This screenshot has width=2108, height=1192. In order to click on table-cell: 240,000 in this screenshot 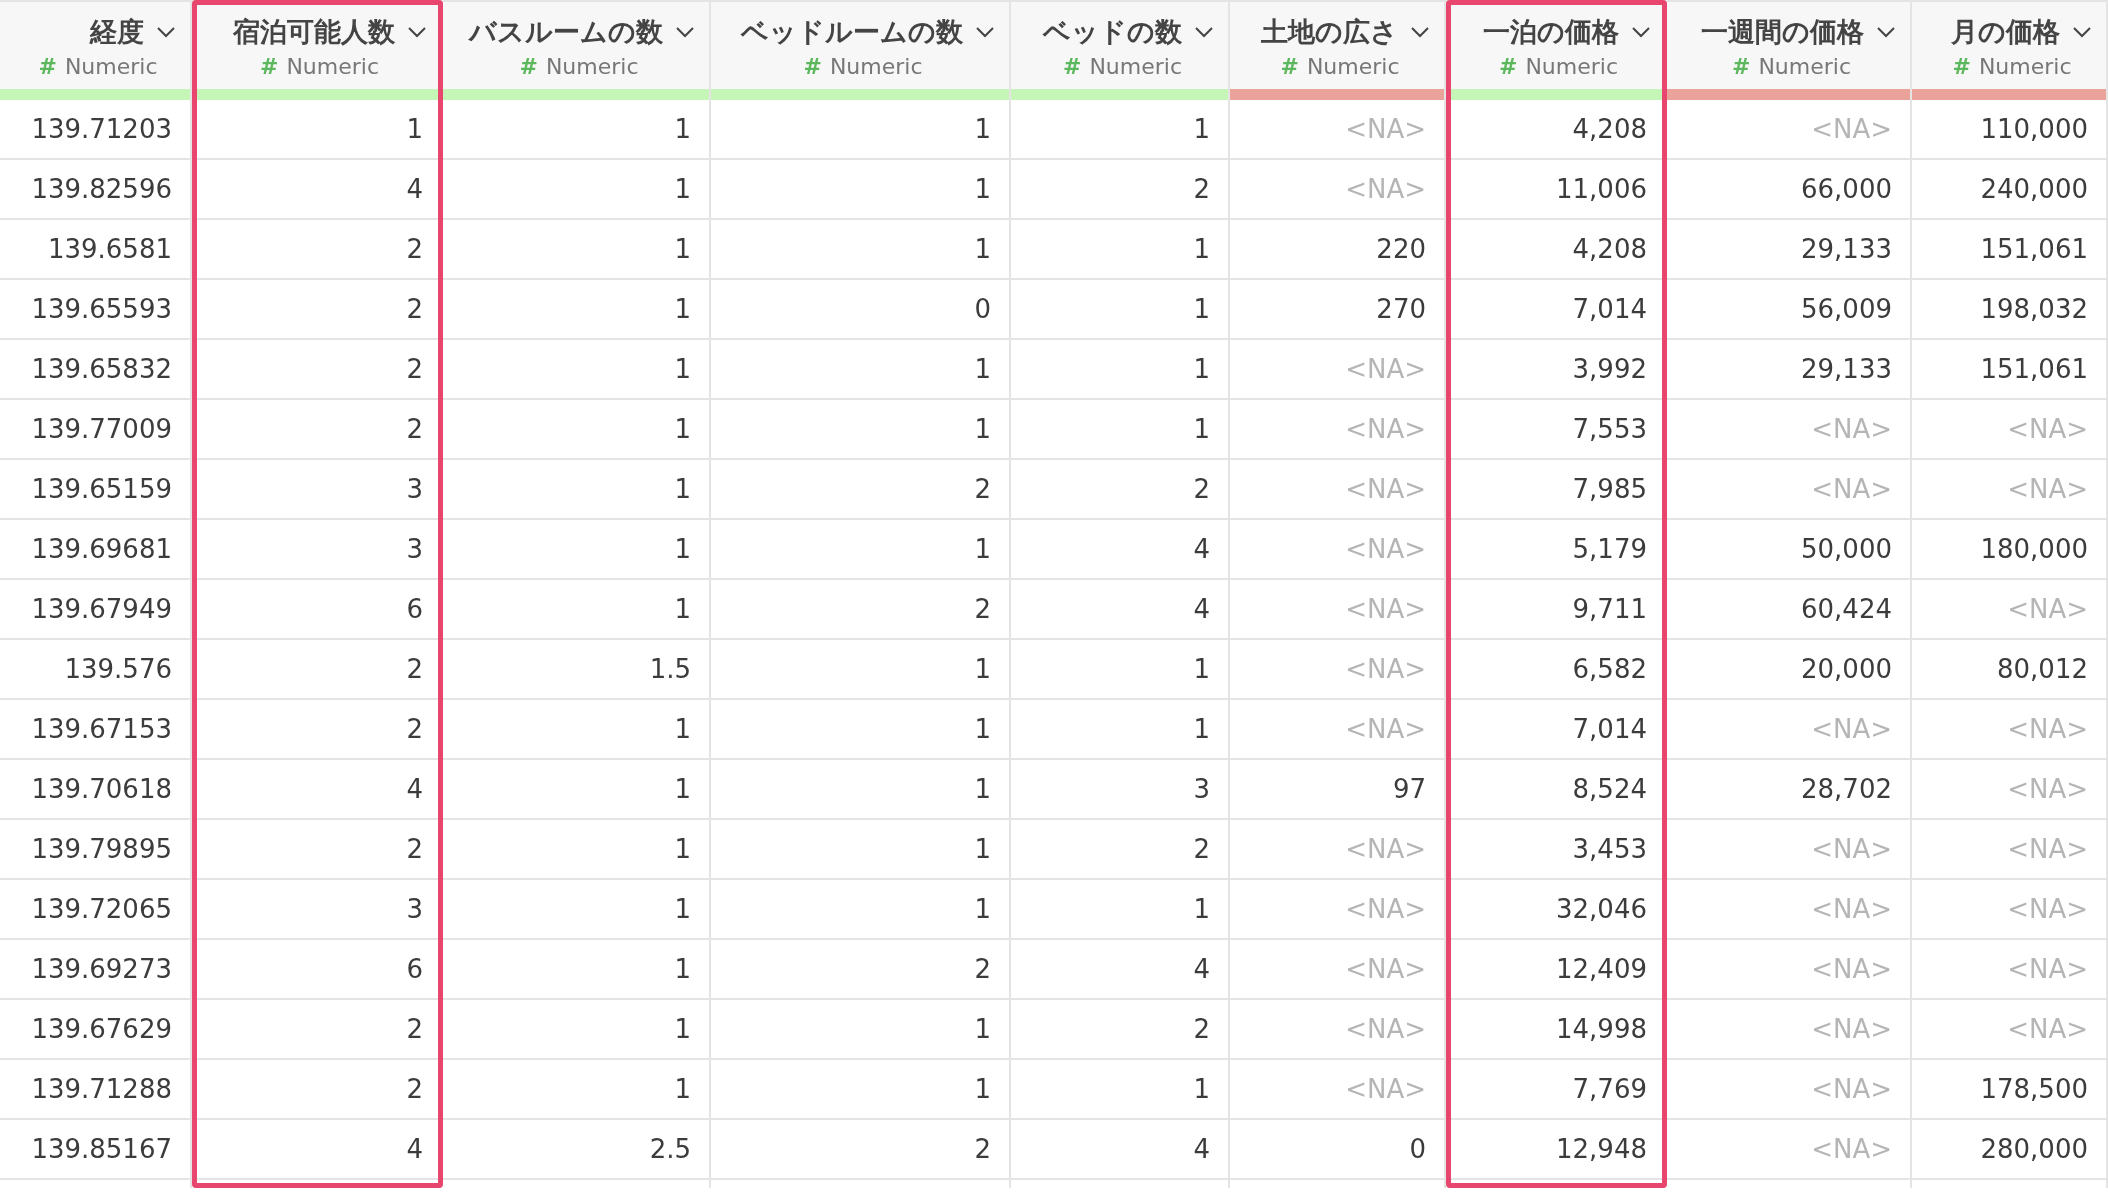, I will do `click(2034, 189)`.